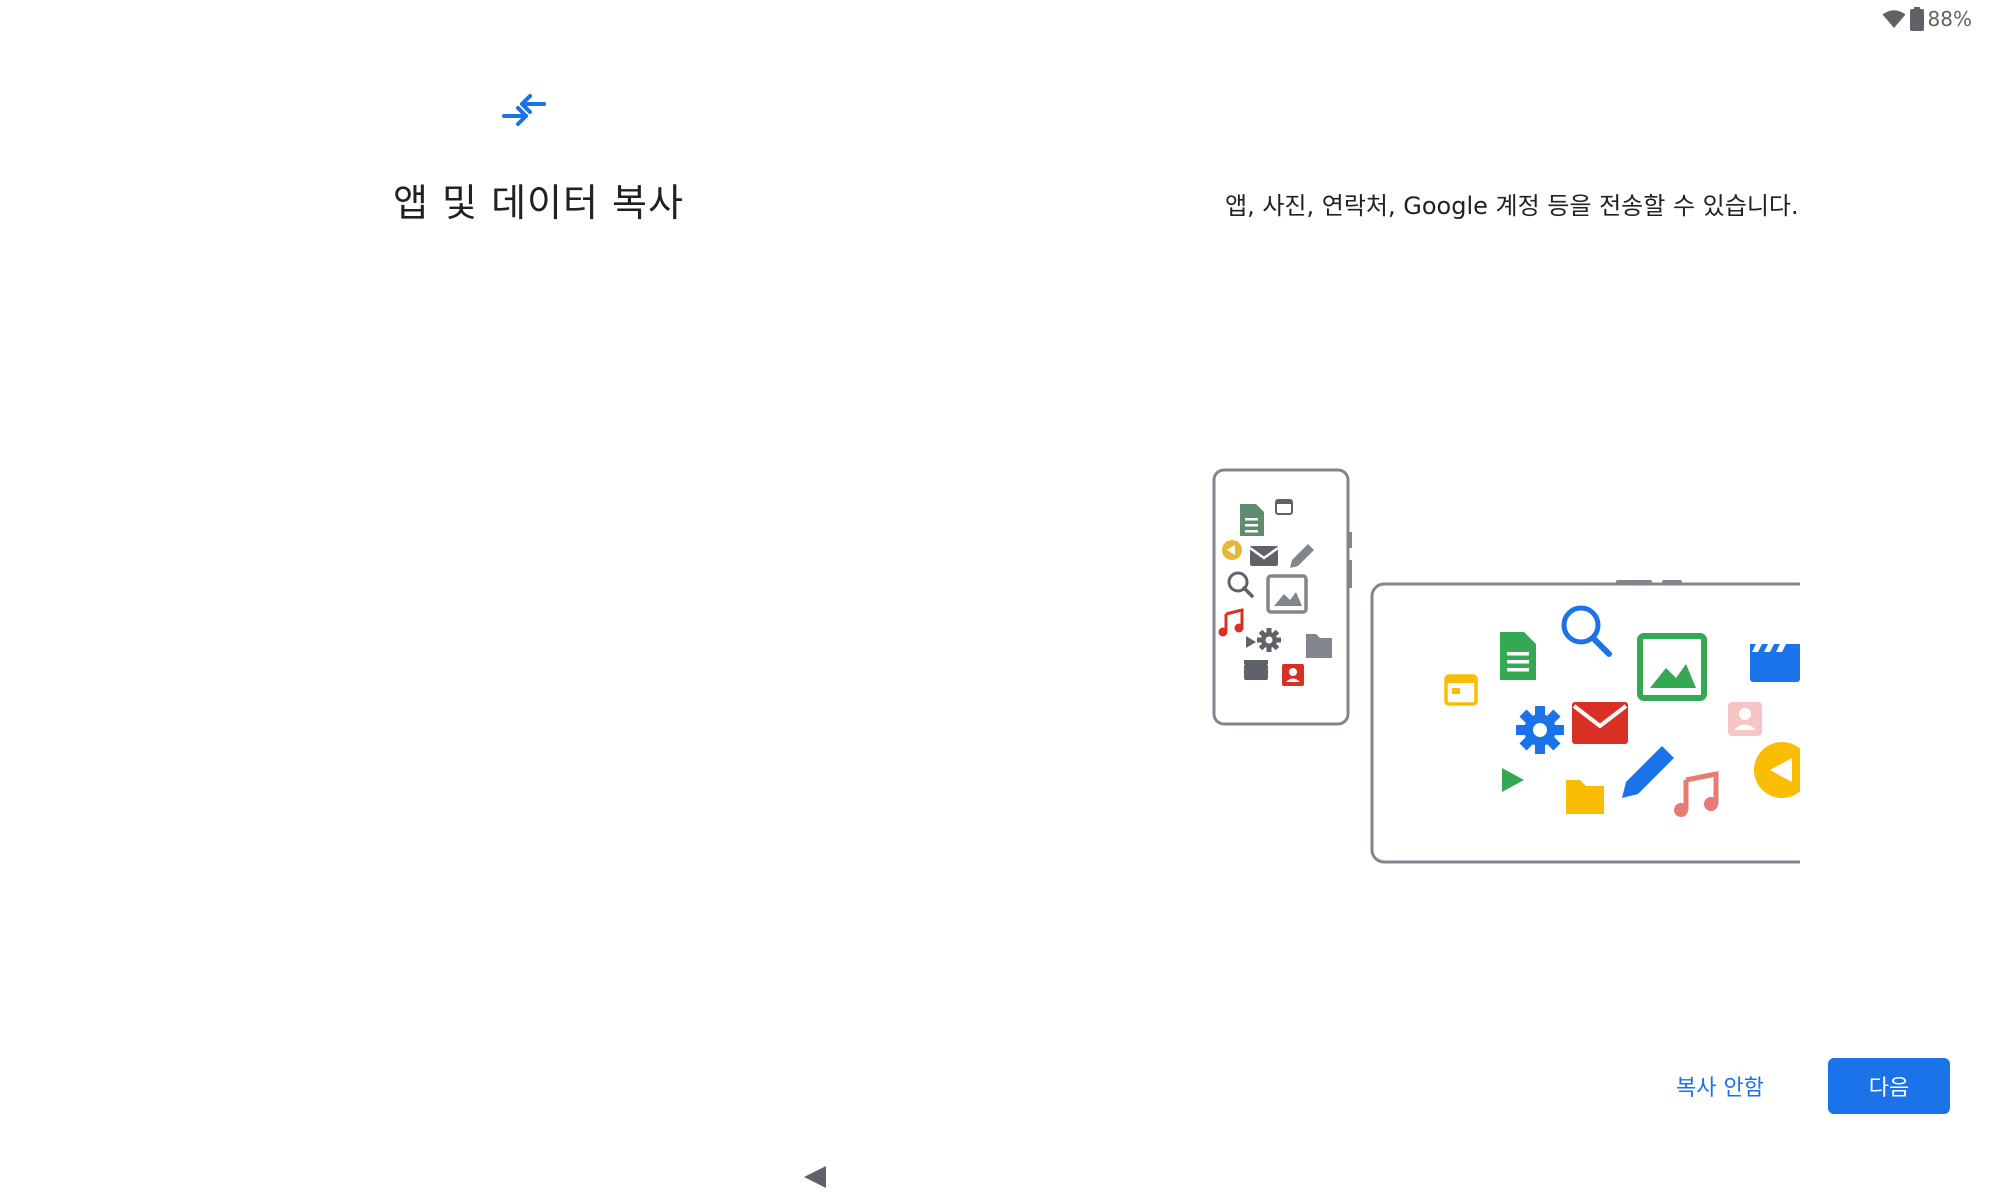 The image size is (2000, 1200). What do you see at coordinates (815, 1177) in the screenshot?
I see `back-triangle-icon` at bounding box center [815, 1177].